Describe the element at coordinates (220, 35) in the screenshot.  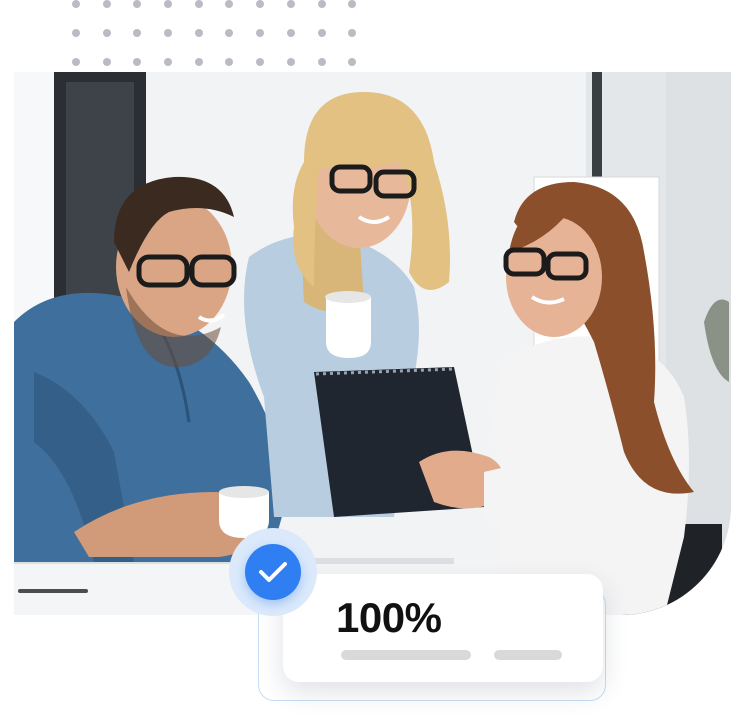
I see `decorative-dot-grid` at that location.